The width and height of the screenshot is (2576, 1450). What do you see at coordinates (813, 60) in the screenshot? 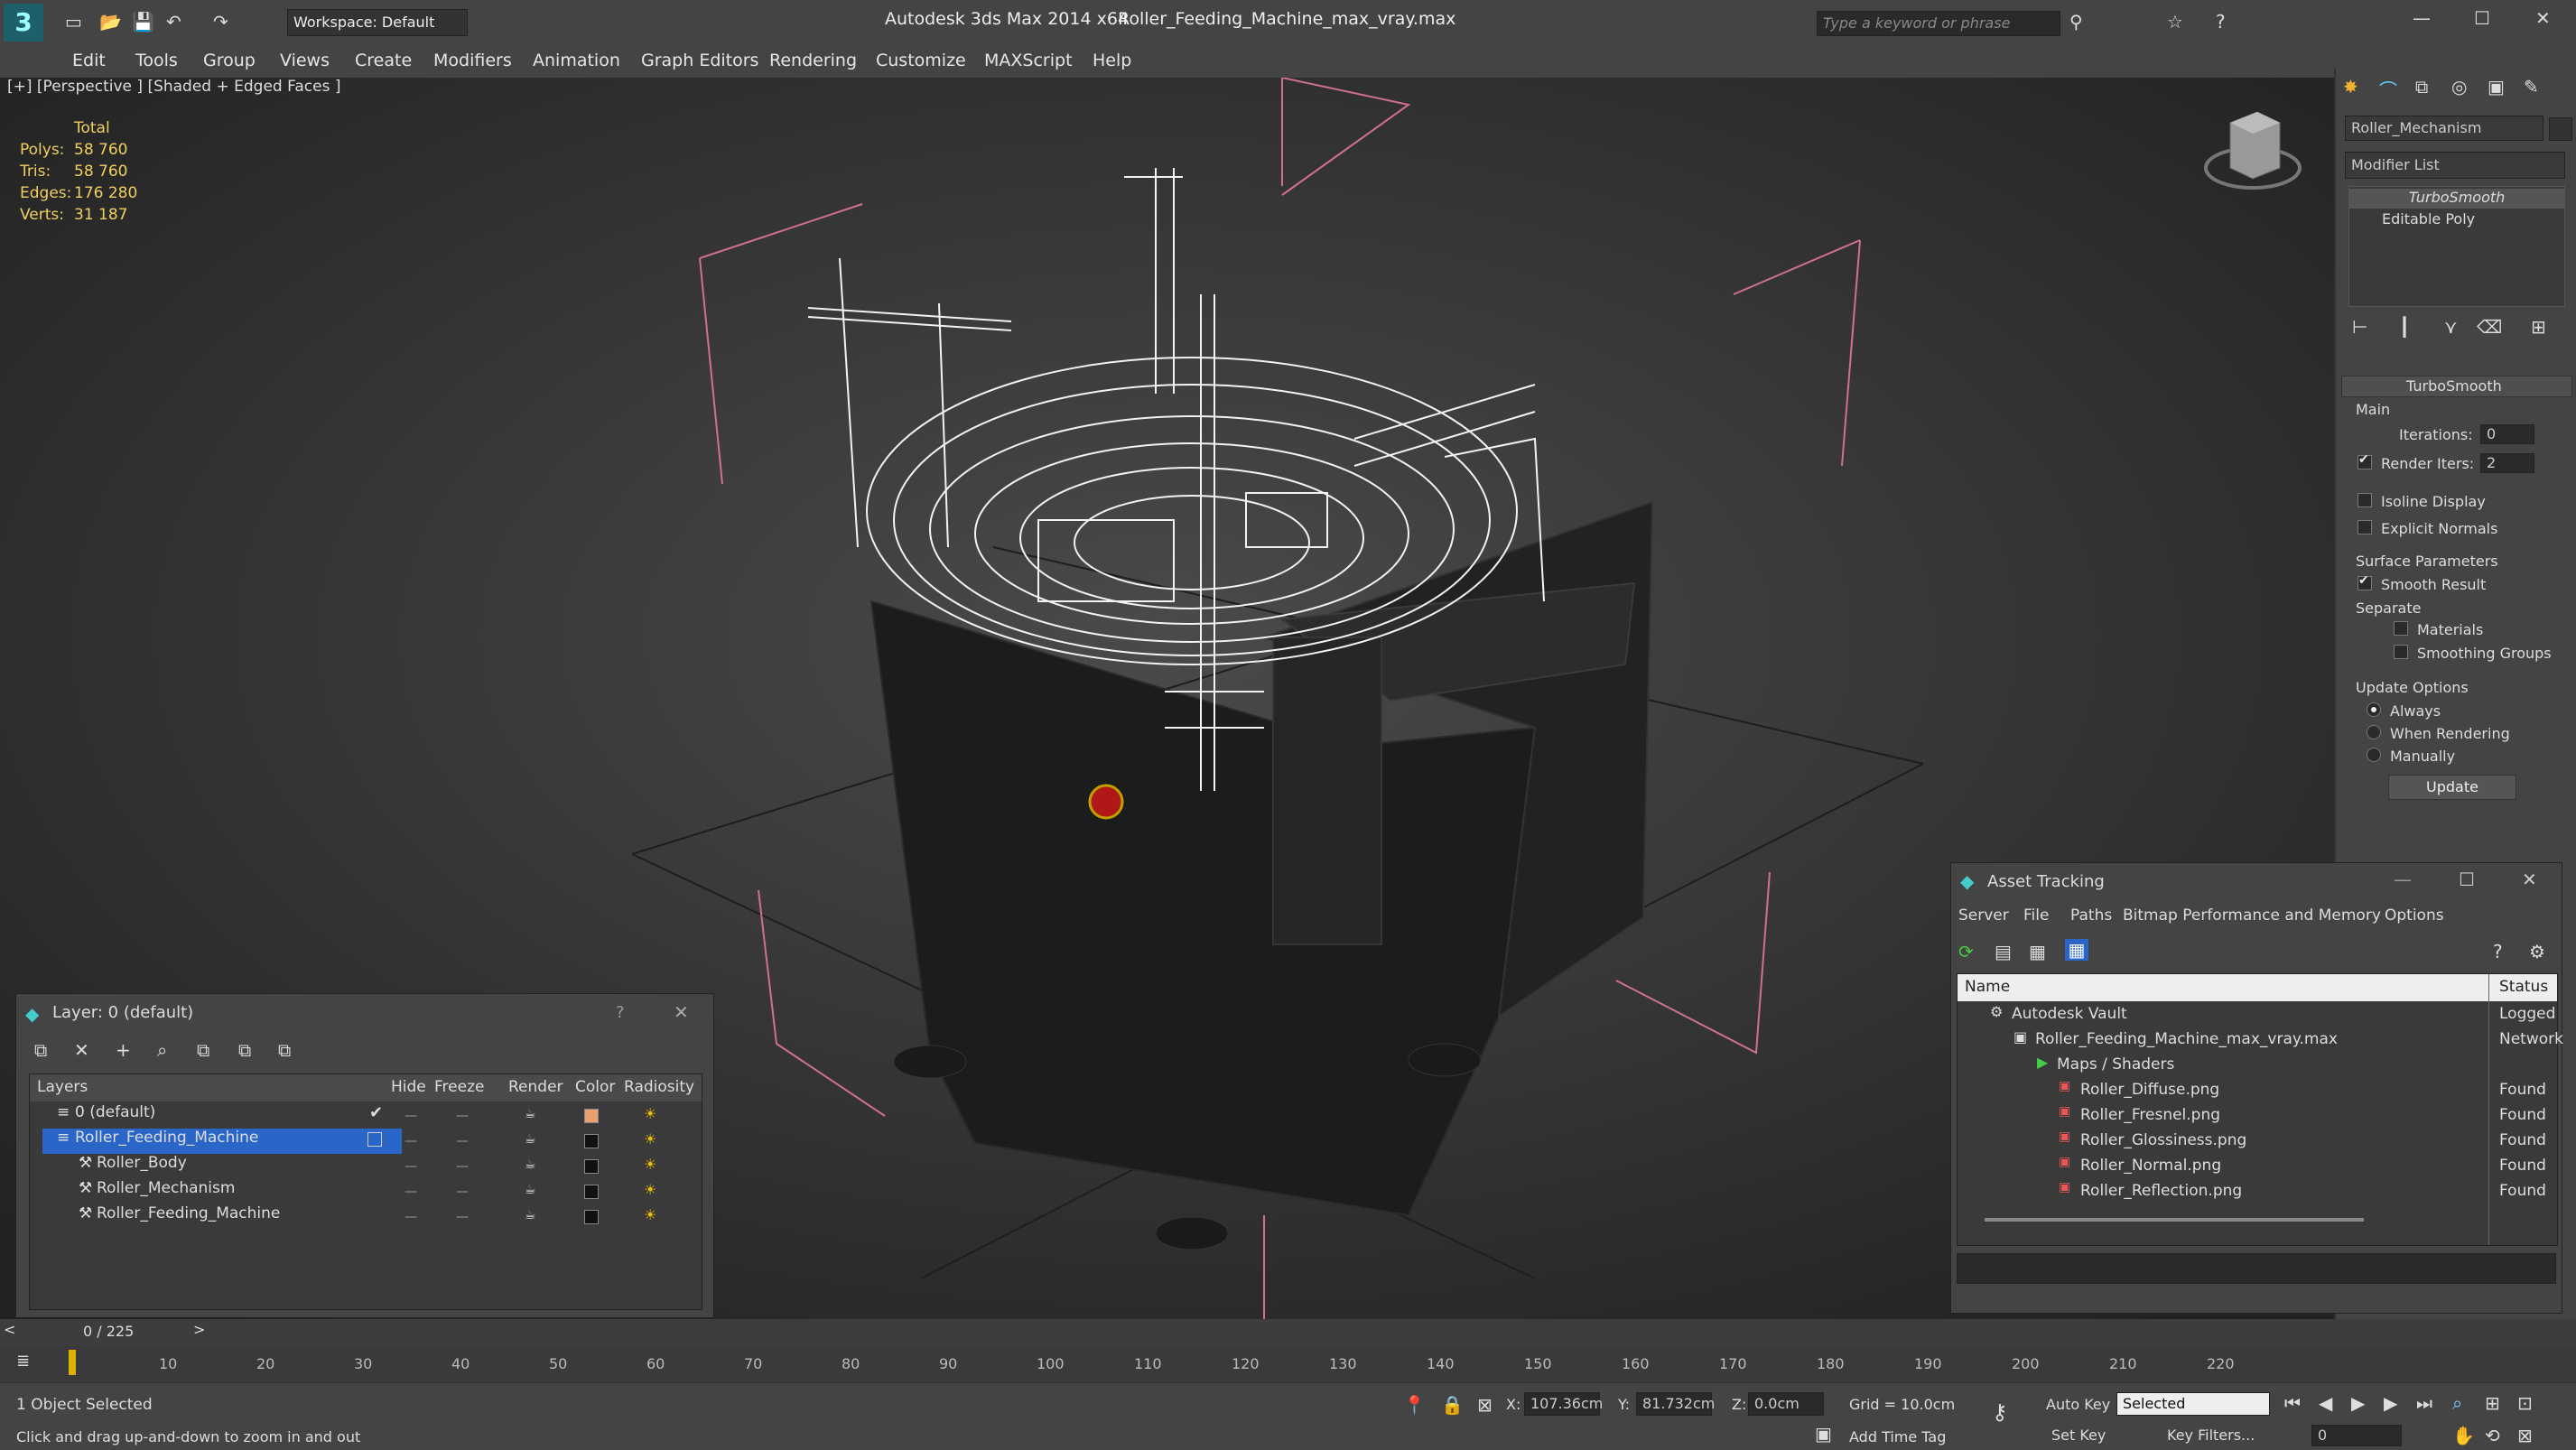
I see `menu-rendering: Rendering` at bounding box center [813, 60].